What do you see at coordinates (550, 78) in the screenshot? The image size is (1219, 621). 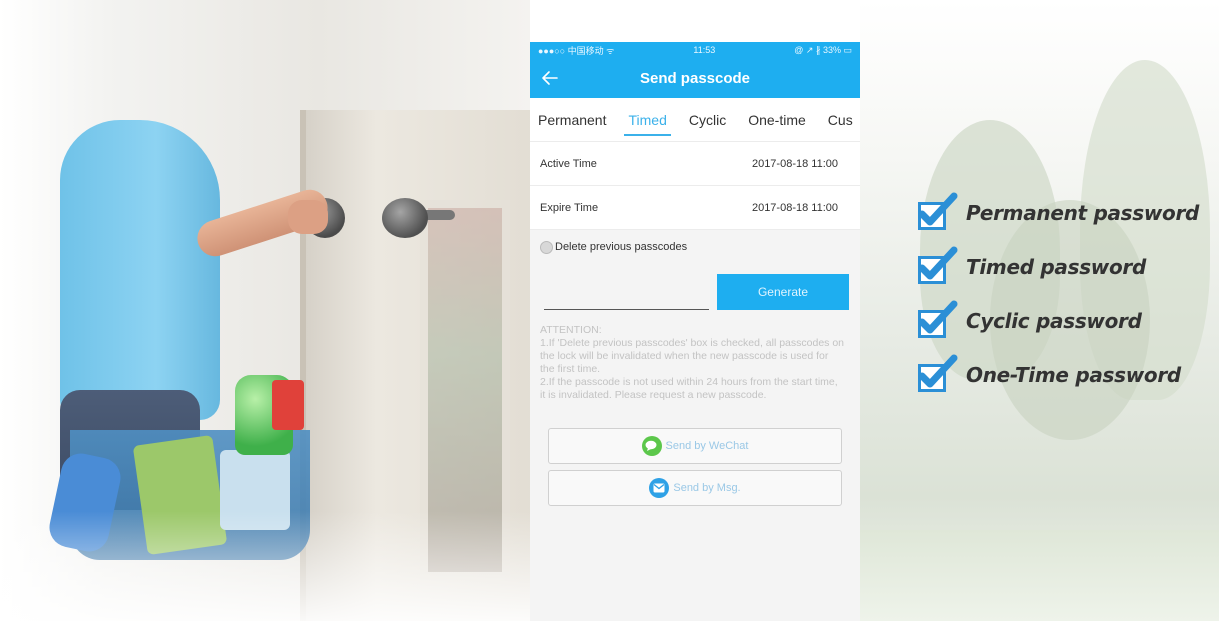 I see `back-arrow-icon` at bounding box center [550, 78].